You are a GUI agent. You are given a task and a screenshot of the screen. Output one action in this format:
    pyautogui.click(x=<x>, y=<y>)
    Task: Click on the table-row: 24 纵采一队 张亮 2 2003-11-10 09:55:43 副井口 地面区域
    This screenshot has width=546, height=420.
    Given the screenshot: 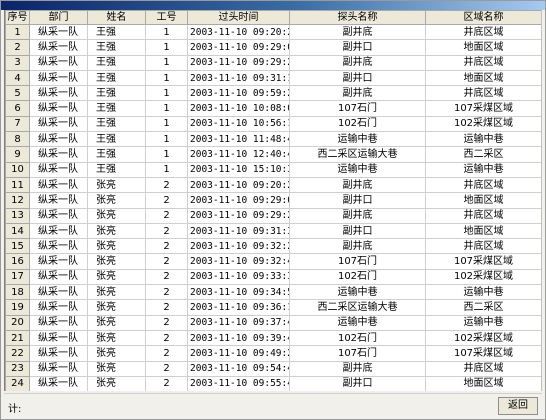 What is the action you would take?
    pyautogui.click(x=273, y=383)
    